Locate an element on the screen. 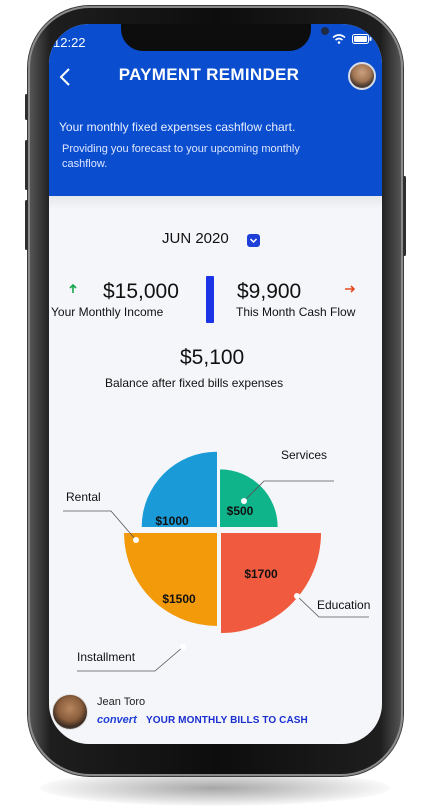 This screenshot has width=429, height=811. pie-slice-installment: $1500 is located at coordinates (170, 579).